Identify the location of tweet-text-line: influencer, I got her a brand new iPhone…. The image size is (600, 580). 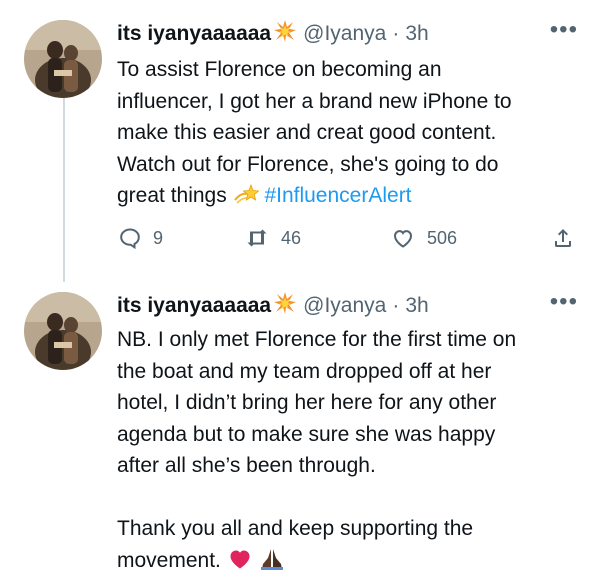
(348, 102).